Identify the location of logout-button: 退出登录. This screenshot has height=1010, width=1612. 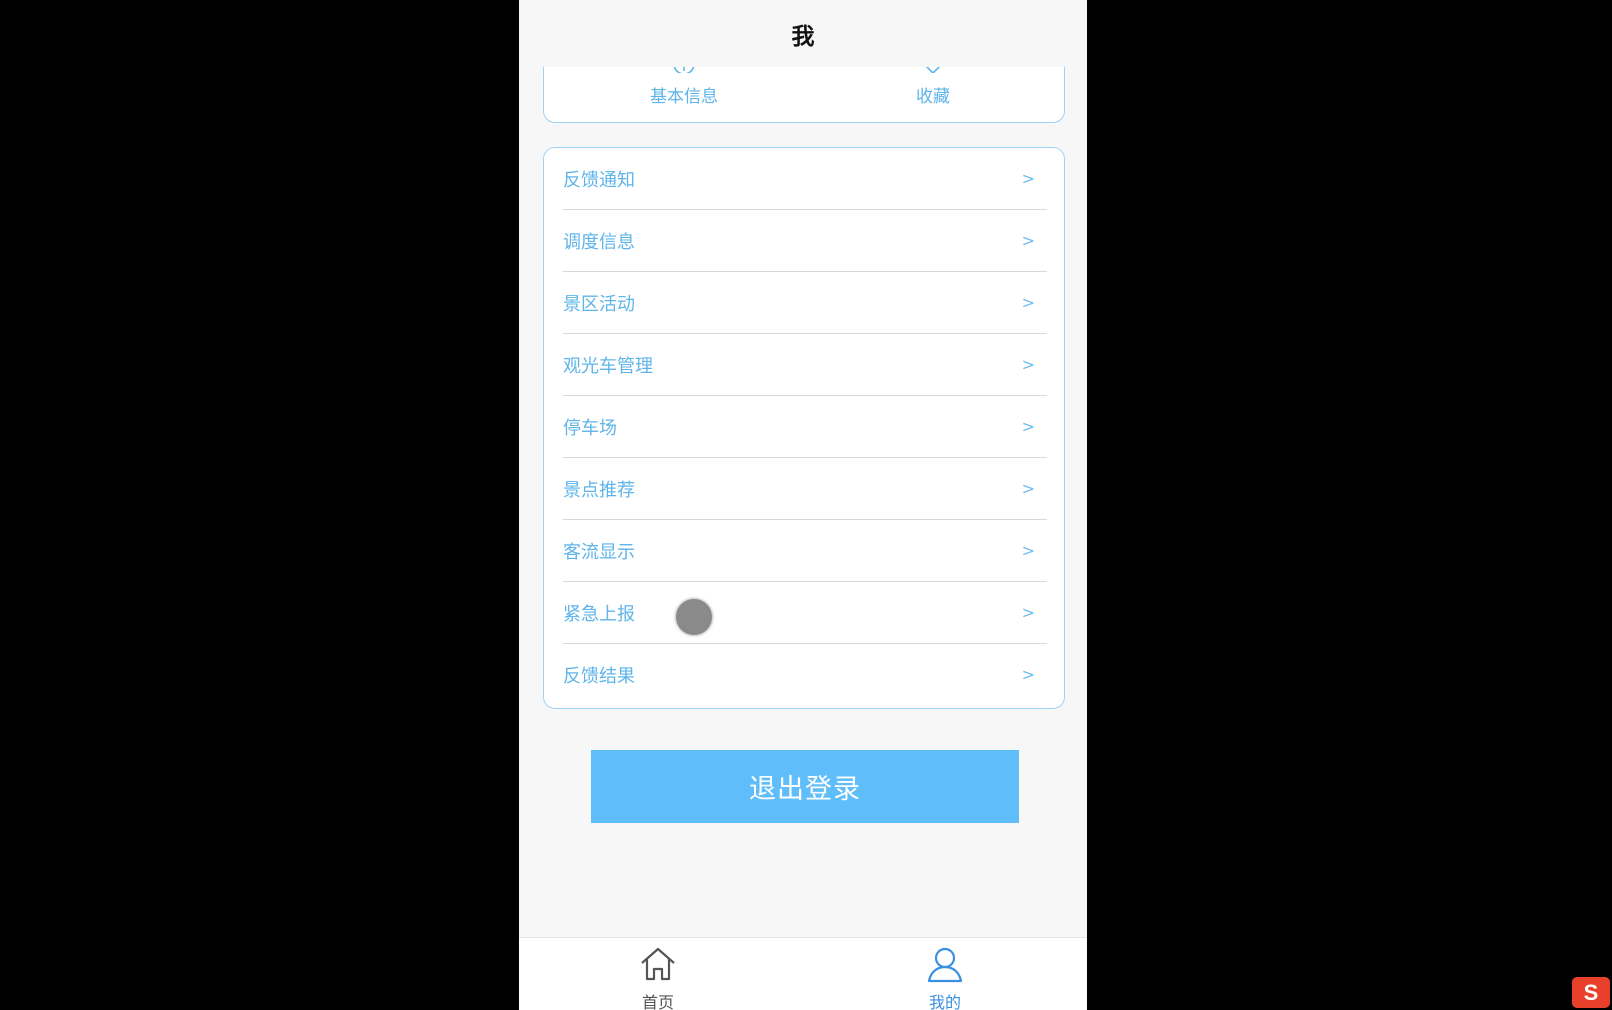
(805, 786).